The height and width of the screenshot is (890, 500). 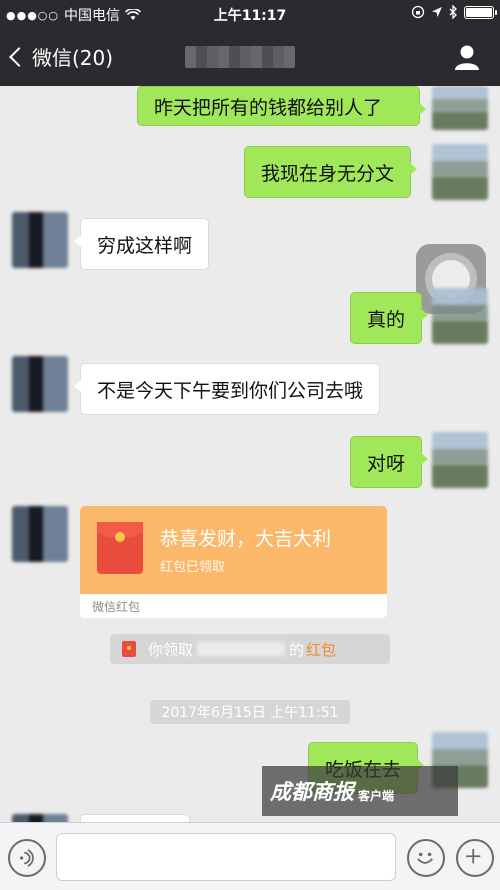 I want to click on watermark-sub: 客户端, so click(x=376, y=795).